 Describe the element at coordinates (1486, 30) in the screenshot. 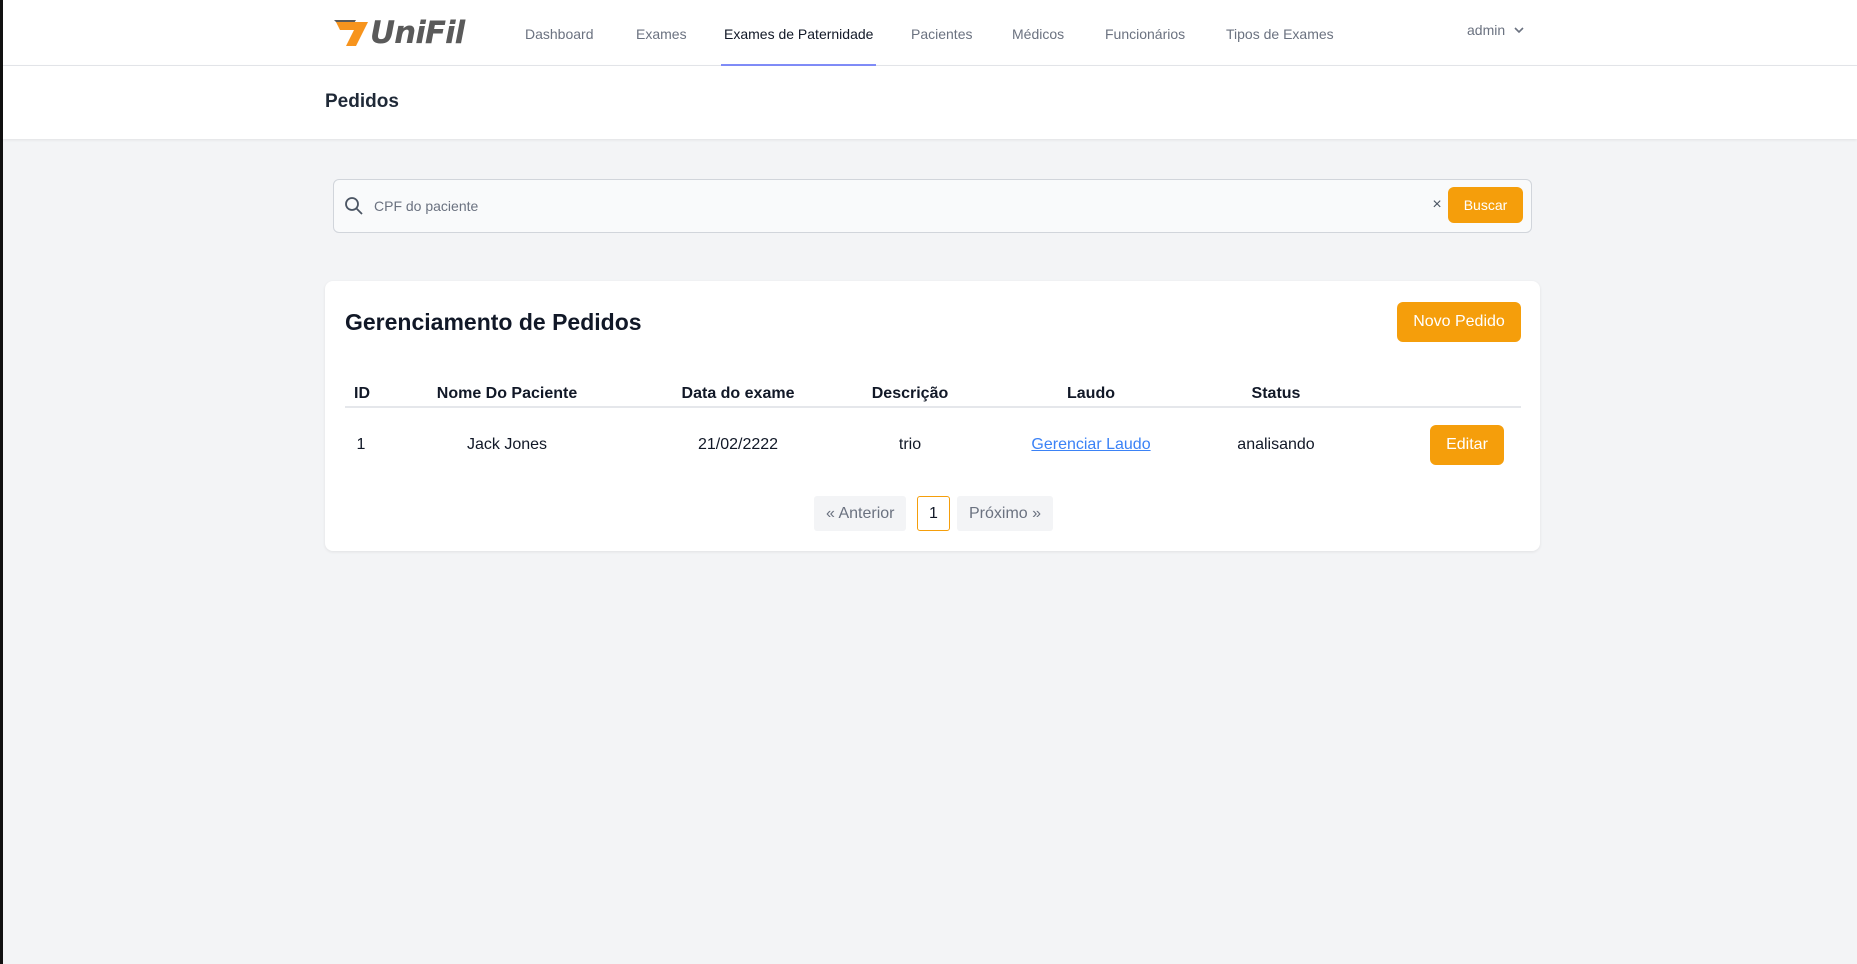

I see `user-name: admin` at that location.